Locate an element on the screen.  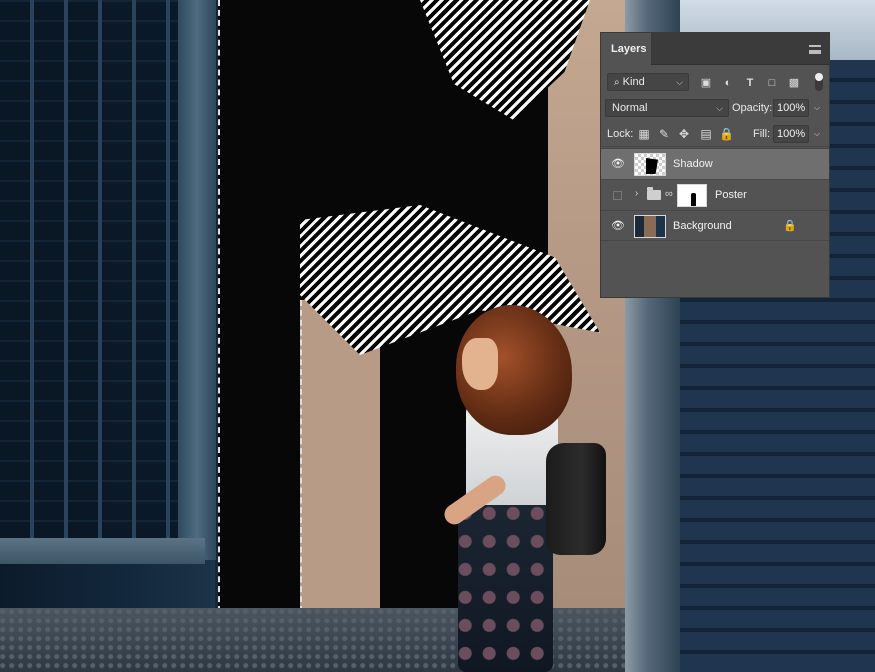
search-icon: ⌕ is located at coordinates (617, 82).